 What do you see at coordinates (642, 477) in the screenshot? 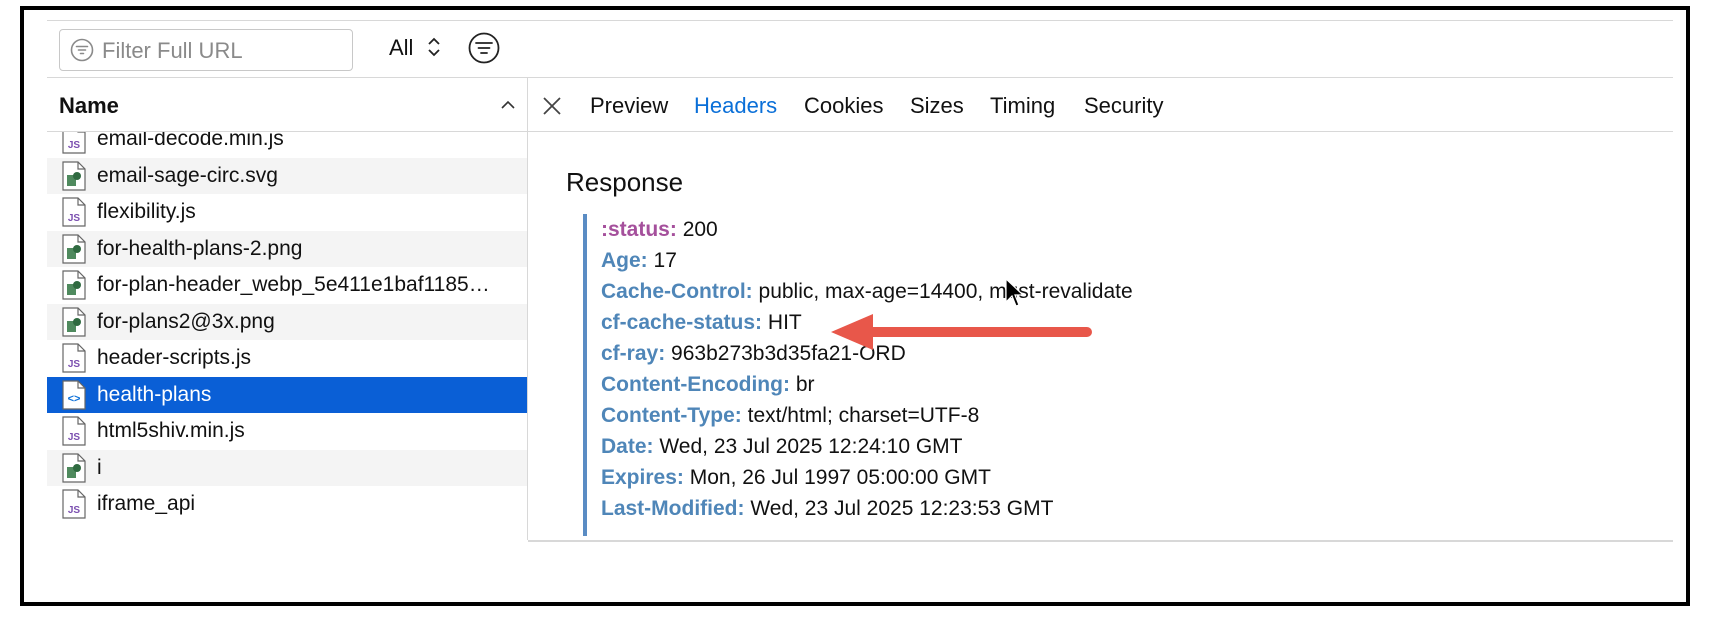
I see `header-key: Expires:` at bounding box center [642, 477].